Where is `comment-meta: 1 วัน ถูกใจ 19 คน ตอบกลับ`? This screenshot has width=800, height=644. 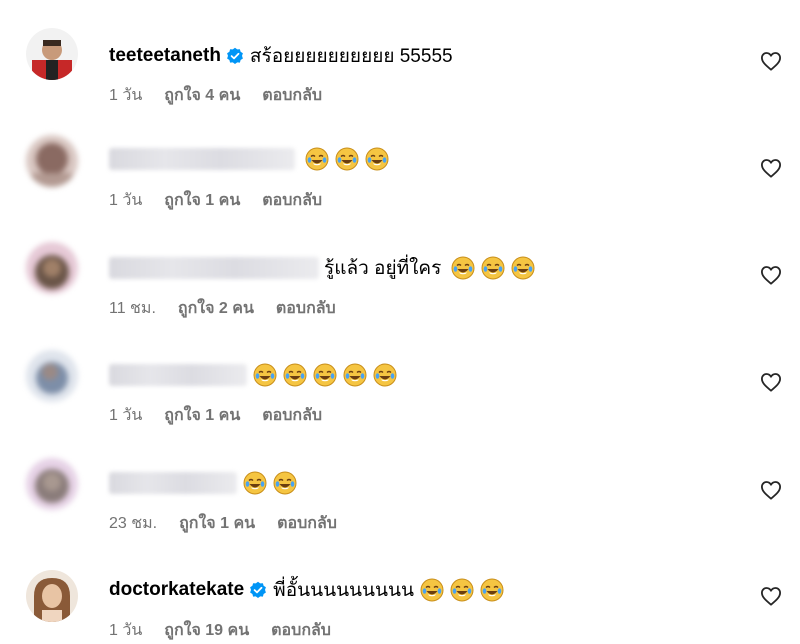 comment-meta: 1 วัน ถูกใจ 19 คน ตอบกลับ is located at coordinates (231, 630).